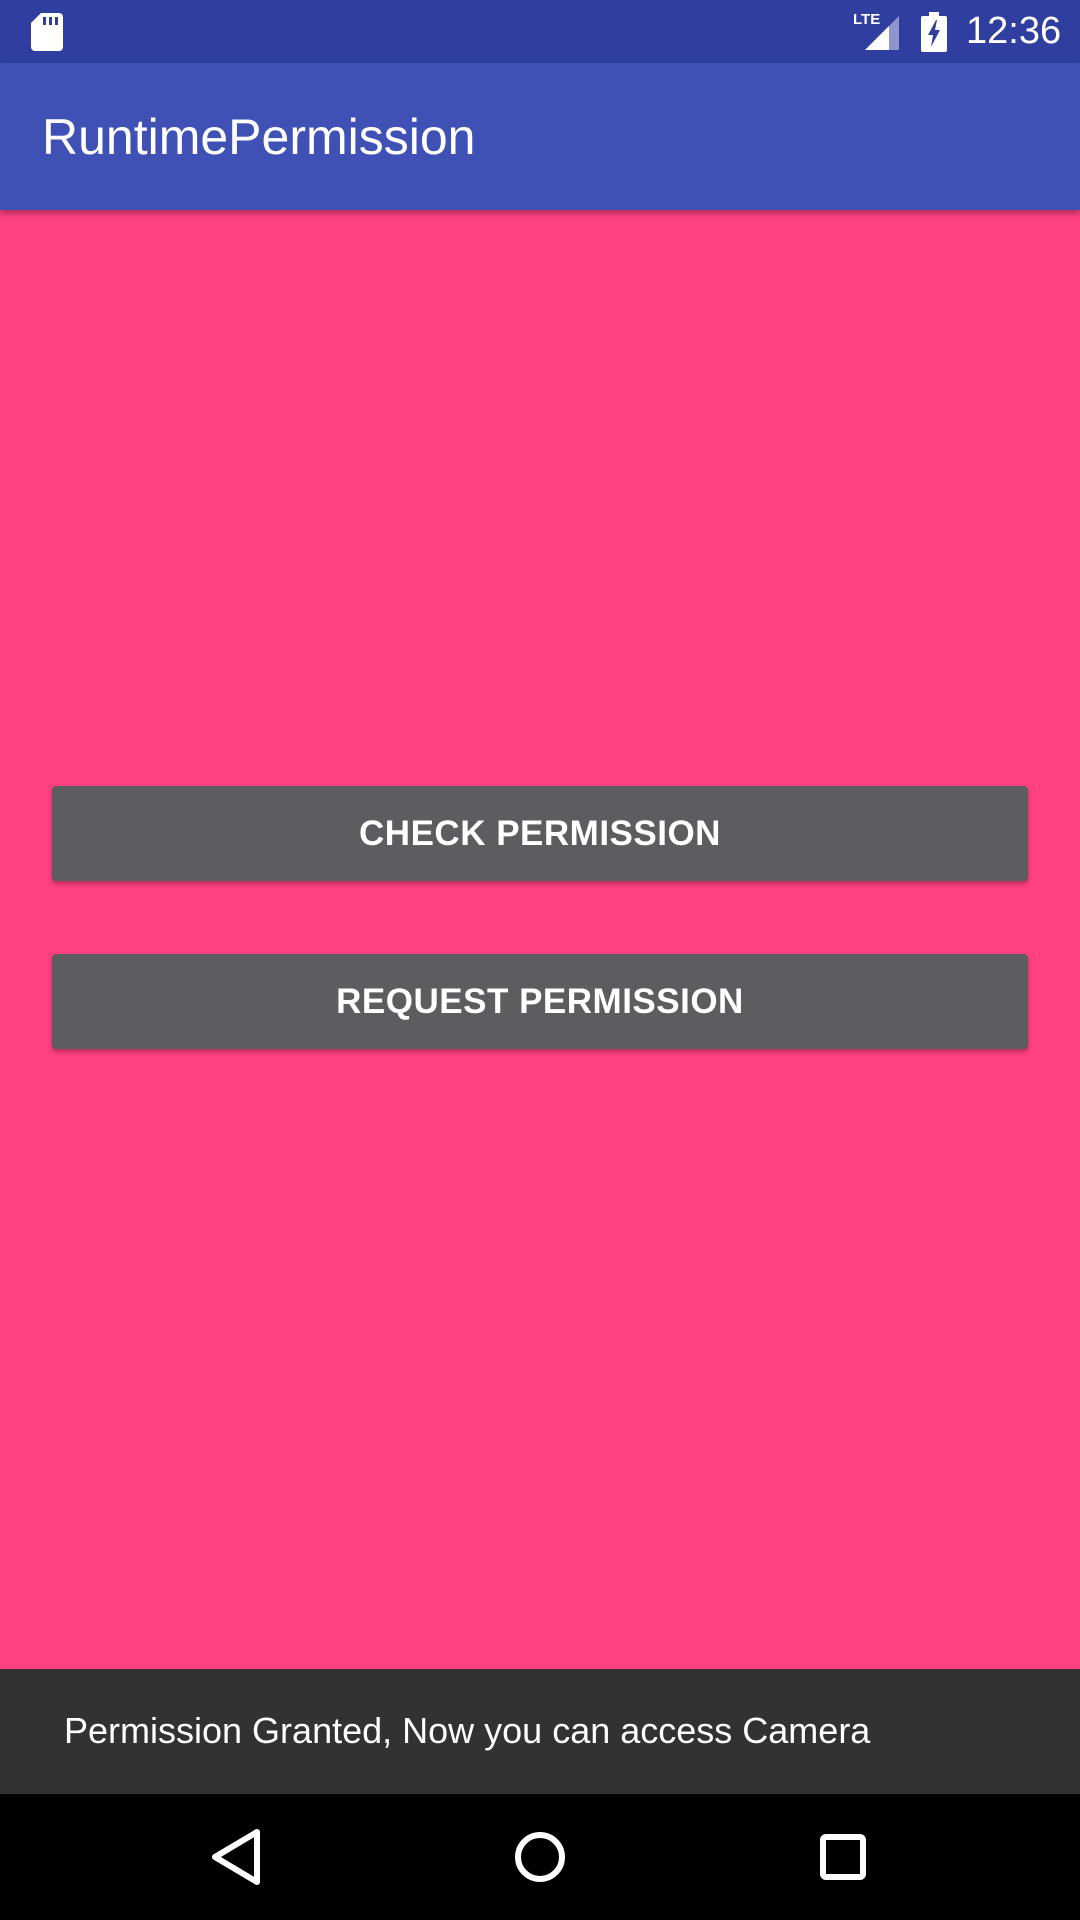 This screenshot has height=1920, width=1080. I want to click on back-icon, so click(236, 1857).